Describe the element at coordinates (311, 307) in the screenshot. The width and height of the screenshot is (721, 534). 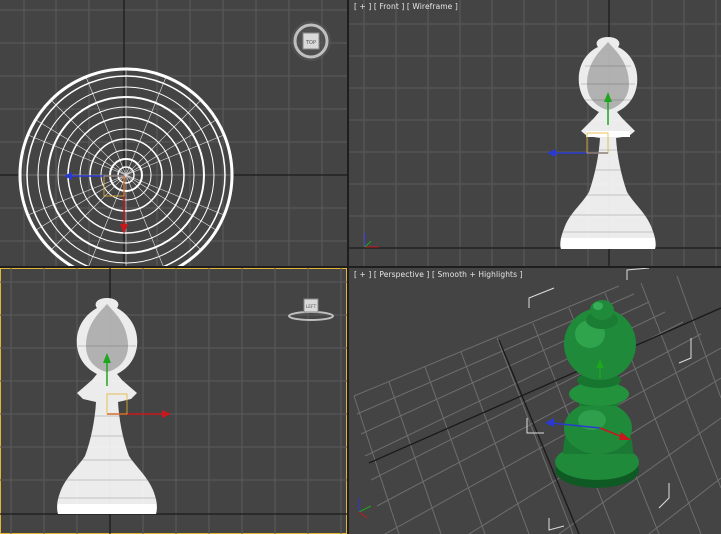
I see `viewcube-left-face: LEFT` at that location.